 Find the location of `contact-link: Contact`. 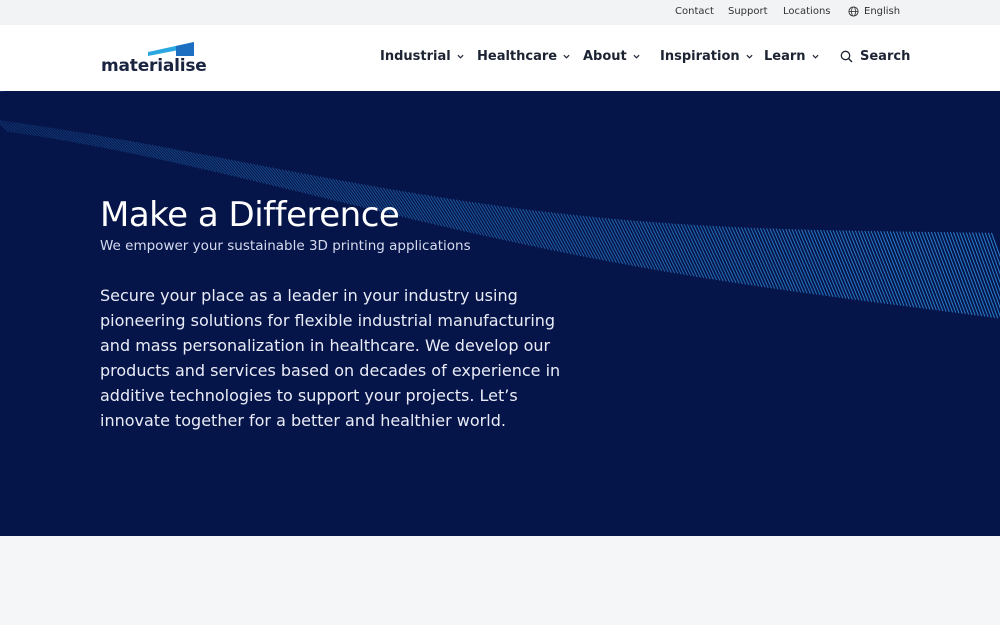

contact-link: Contact is located at coordinates (694, 11).